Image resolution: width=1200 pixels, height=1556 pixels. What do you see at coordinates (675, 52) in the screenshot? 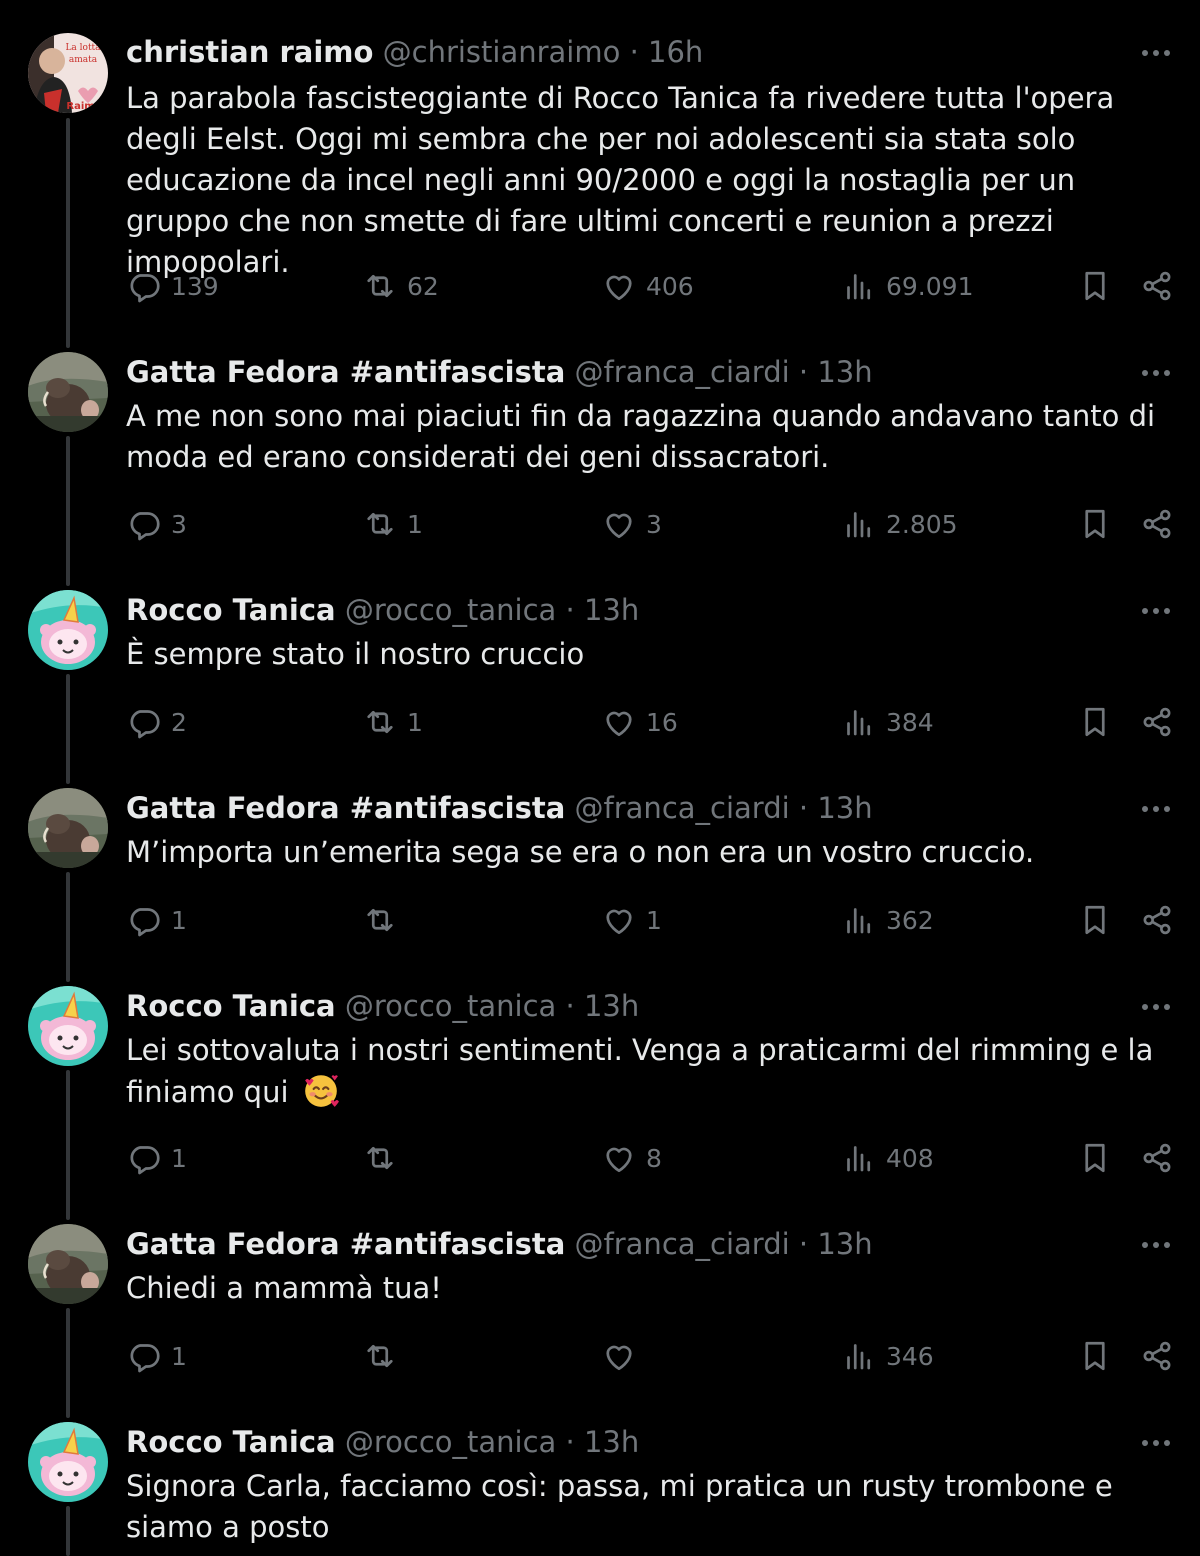
I see `timestamp: 16h` at bounding box center [675, 52].